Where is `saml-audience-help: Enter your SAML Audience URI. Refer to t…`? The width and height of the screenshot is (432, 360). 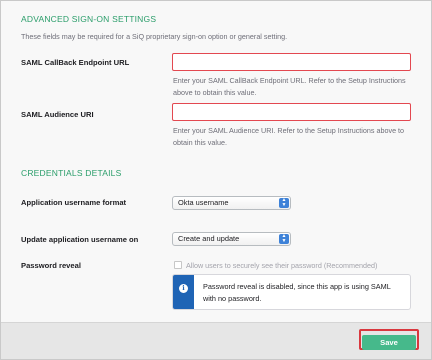 saml-audience-help: Enter your SAML Audience URI. Refer to t… is located at coordinates (289, 136).